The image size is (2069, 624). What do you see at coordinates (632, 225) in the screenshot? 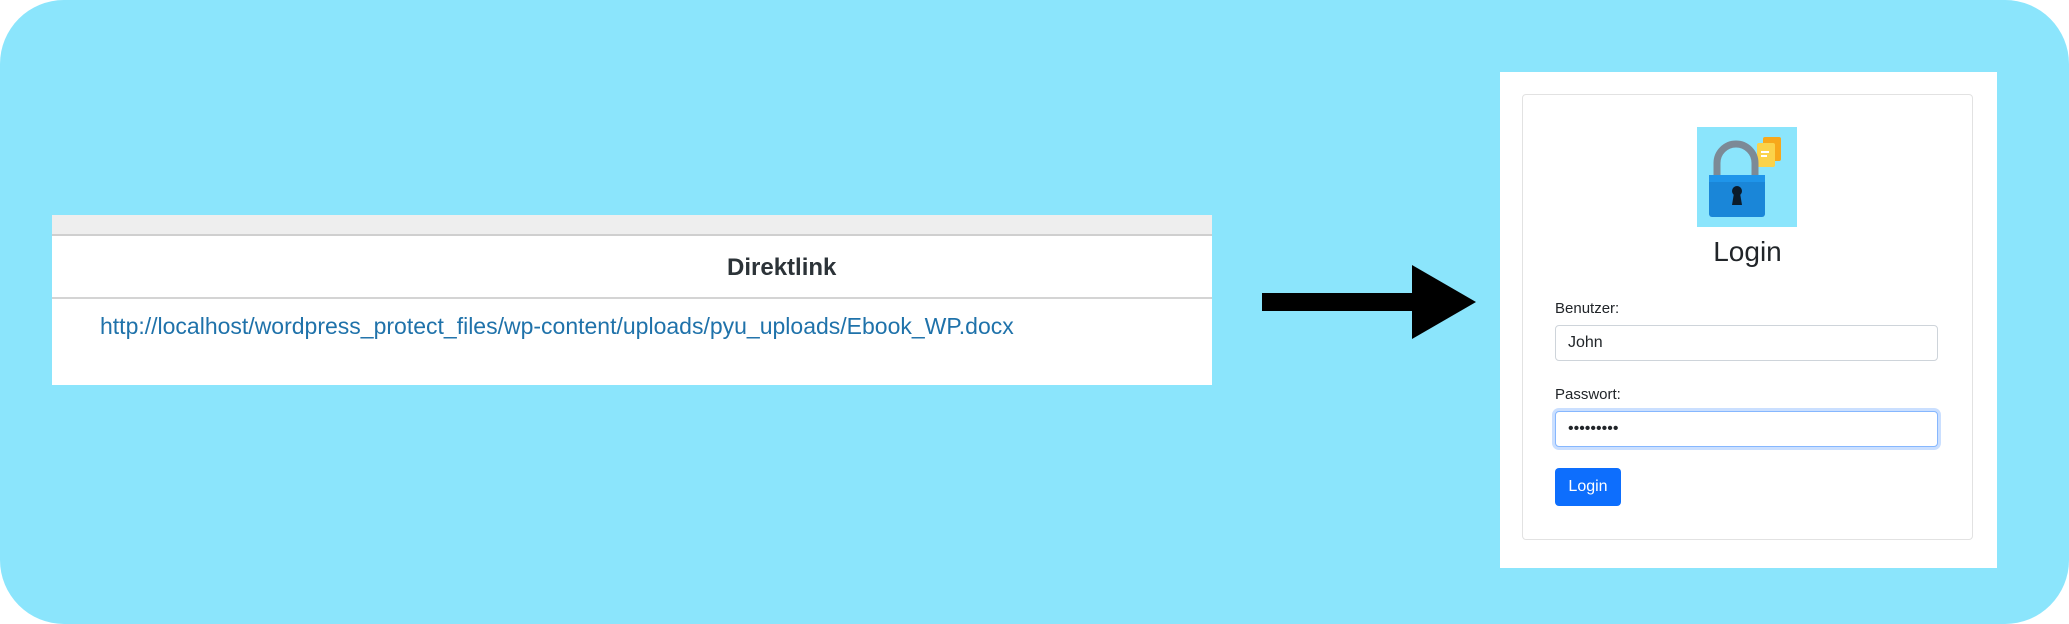
I see `table-toolbar` at bounding box center [632, 225].